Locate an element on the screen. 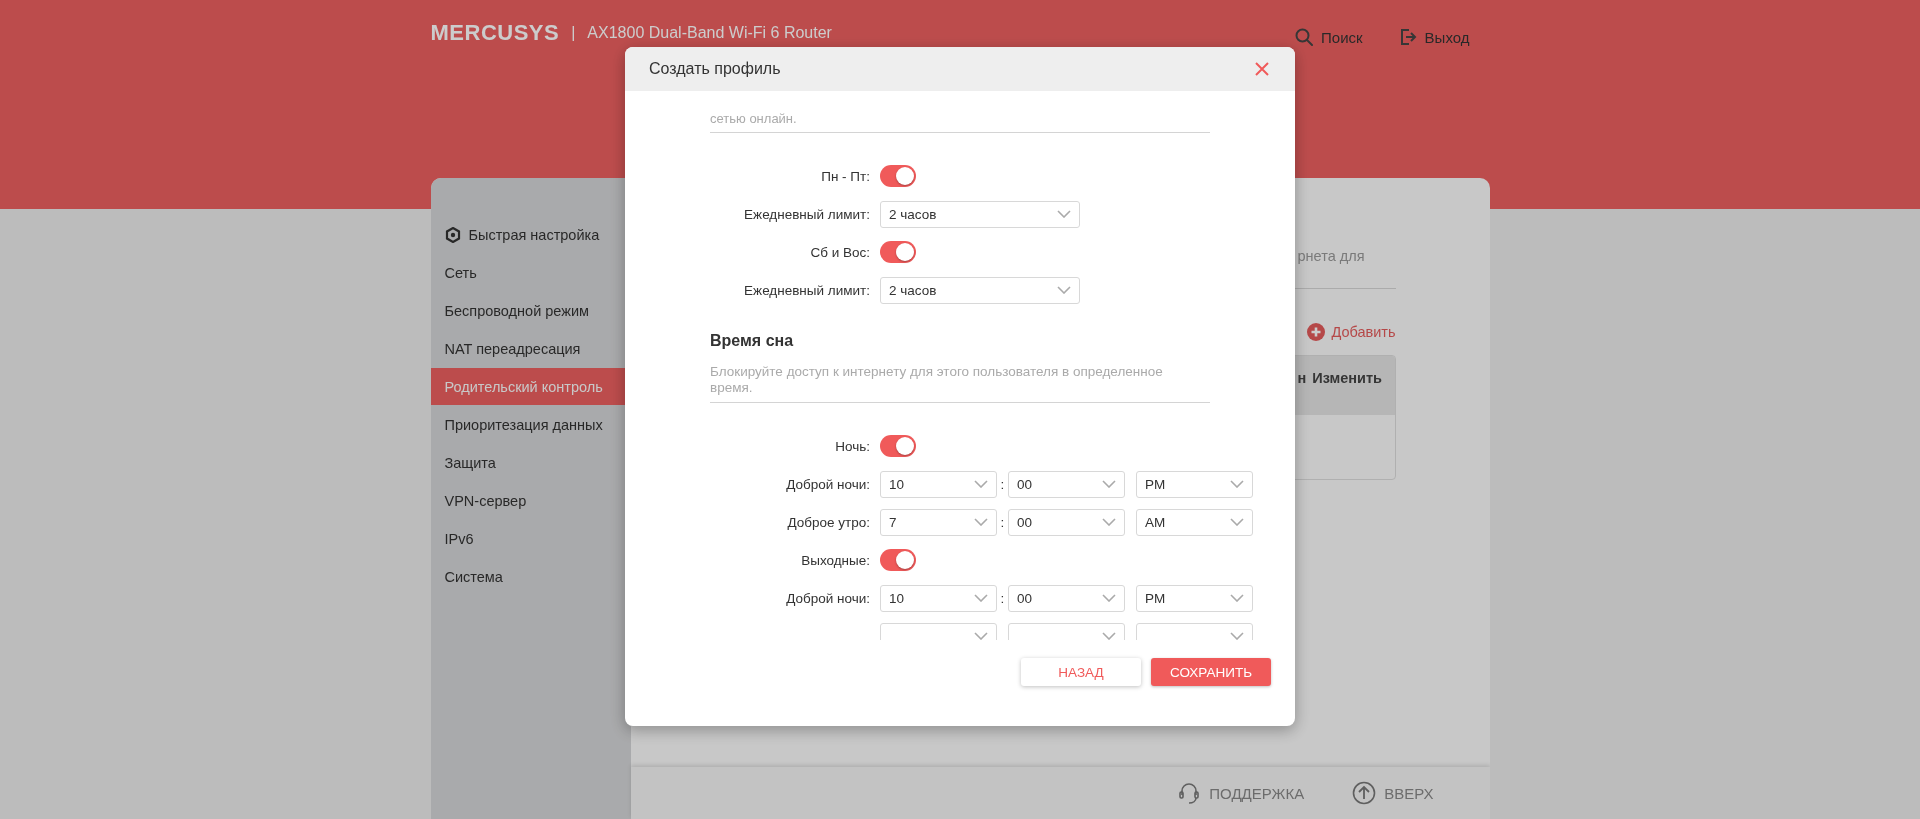 The image size is (1920, 819). search-icon is located at coordinates (1304, 37).